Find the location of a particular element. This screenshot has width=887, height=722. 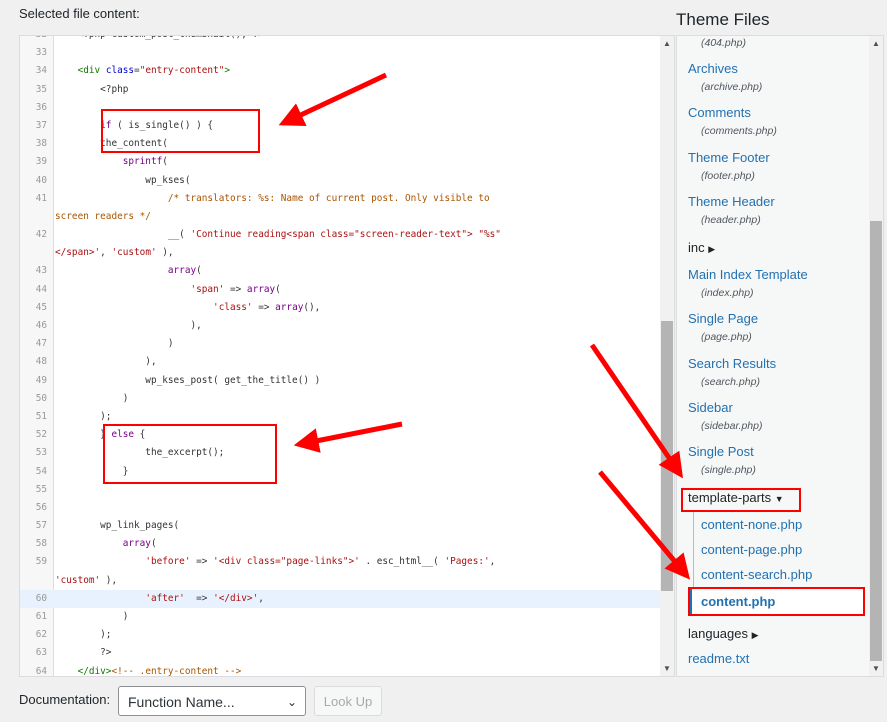

editor-scroll-thumb is located at coordinates (667, 456).